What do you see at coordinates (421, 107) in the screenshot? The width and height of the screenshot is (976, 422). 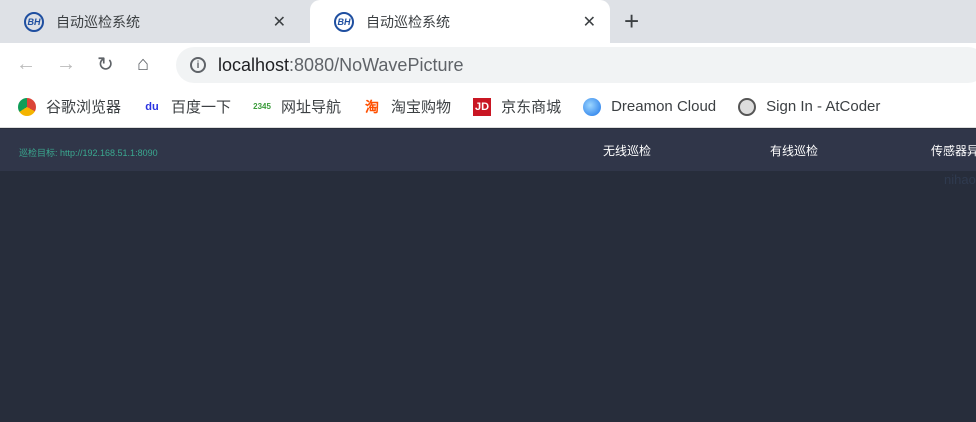 I see `bookmark-label: 淘宝购物` at bounding box center [421, 107].